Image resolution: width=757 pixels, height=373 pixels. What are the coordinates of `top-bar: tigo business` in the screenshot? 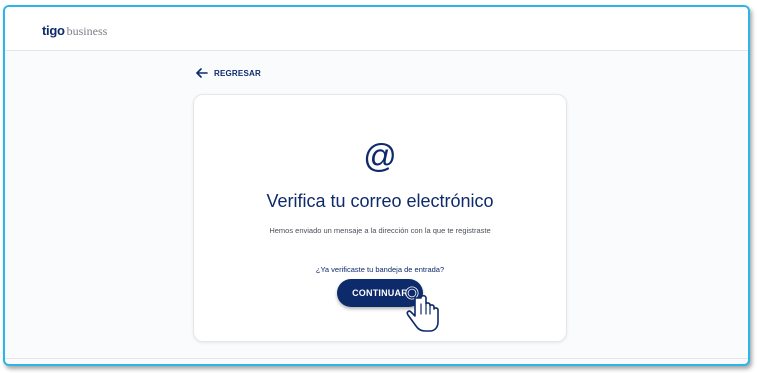 It's located at (376, 29).